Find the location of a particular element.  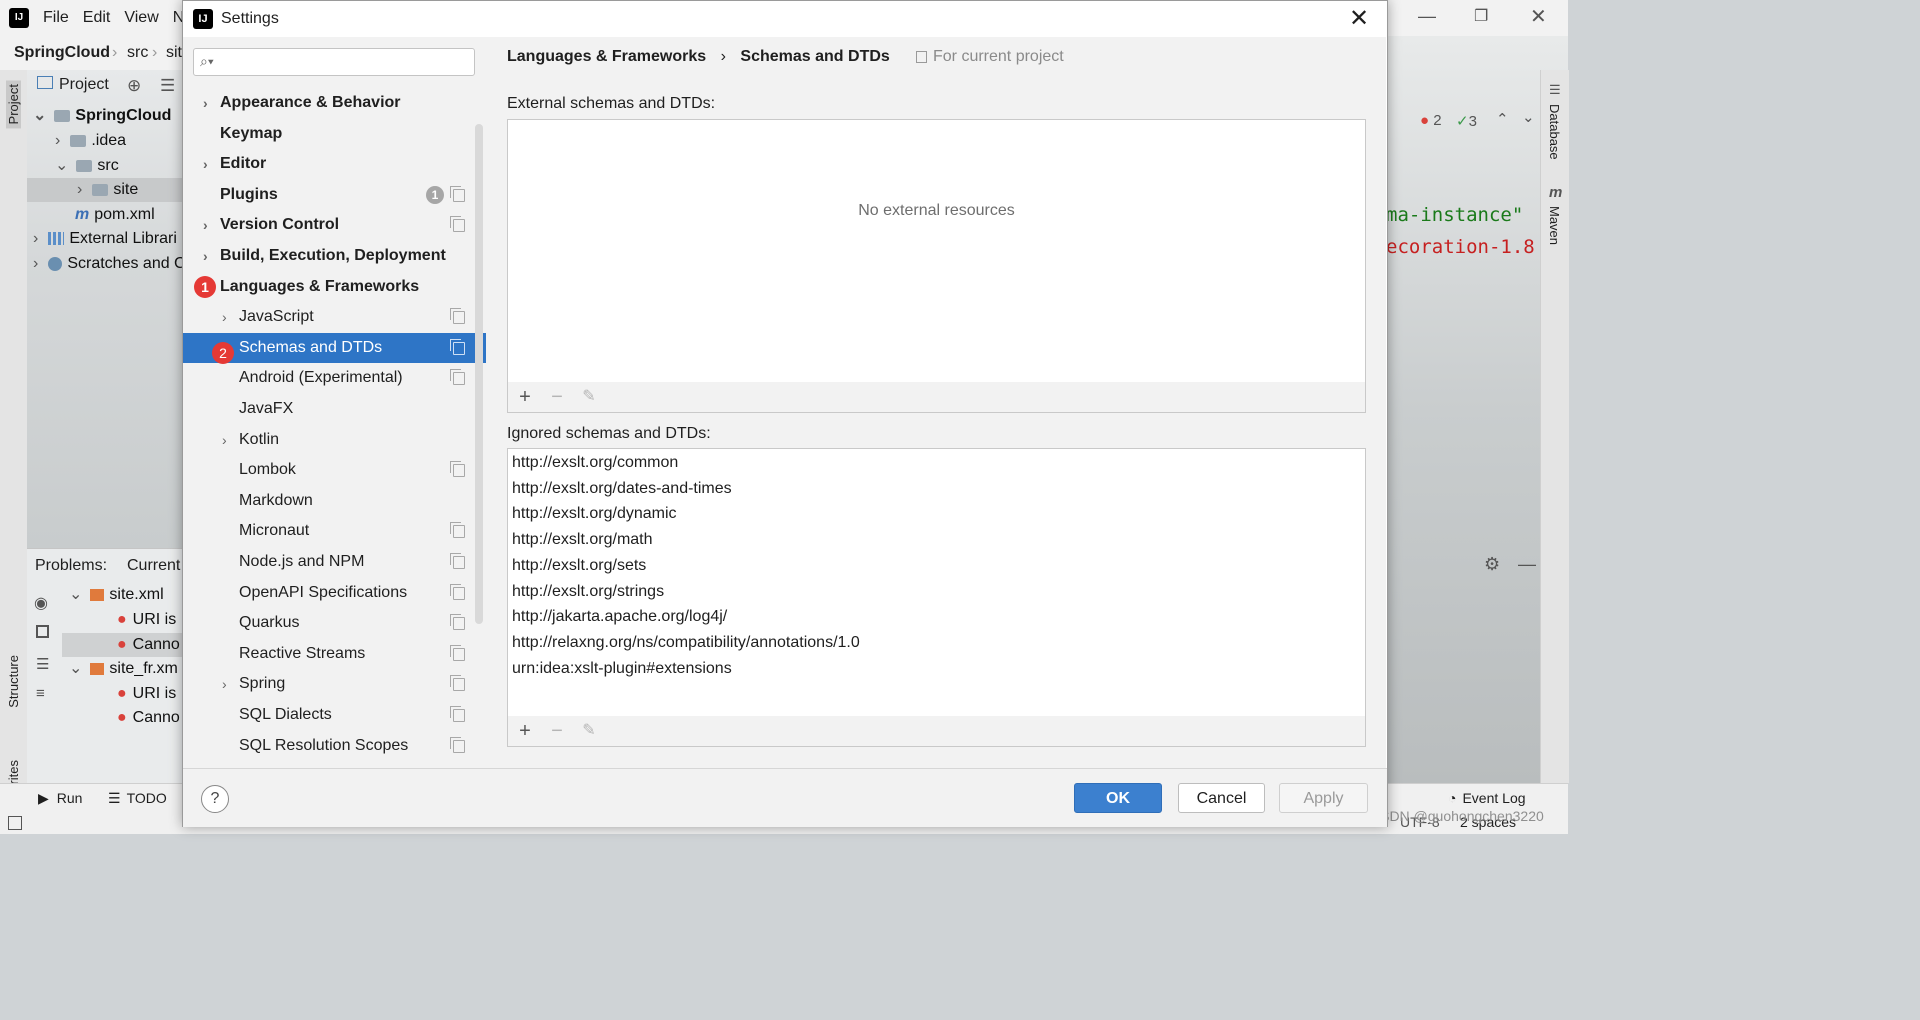

locate-icon: ⊕ is located at coordinates (134, 86).